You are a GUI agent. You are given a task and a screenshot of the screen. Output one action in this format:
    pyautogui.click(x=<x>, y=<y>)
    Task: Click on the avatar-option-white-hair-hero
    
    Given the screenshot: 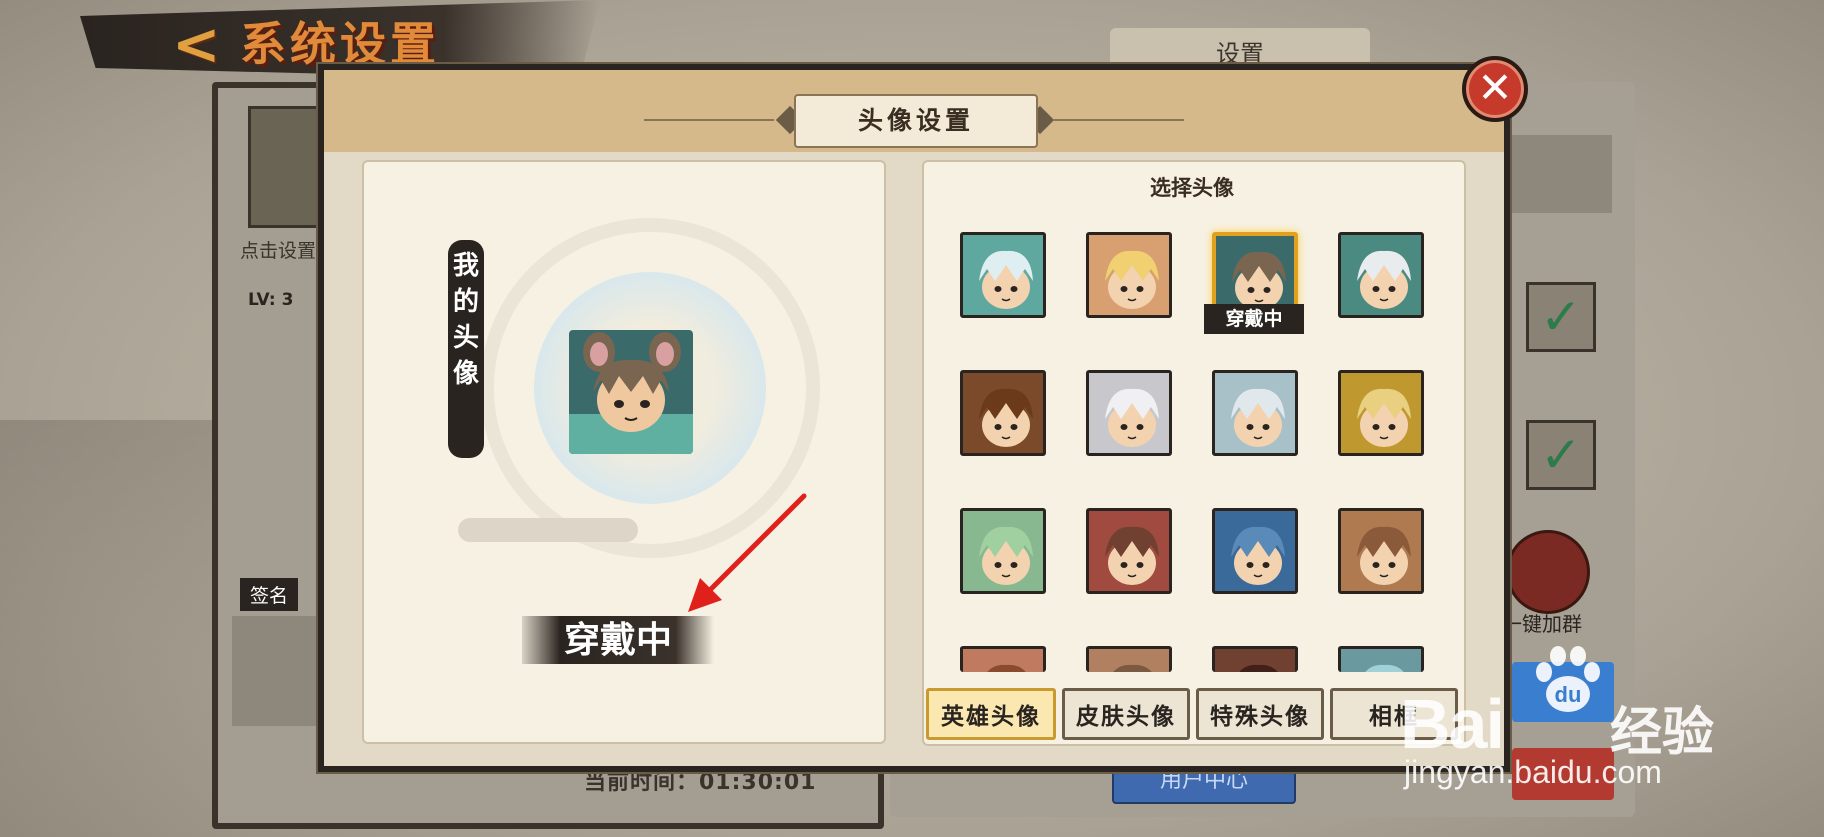 What is the action you would take?
    pyautogui.click(x=1129, y=413)
    